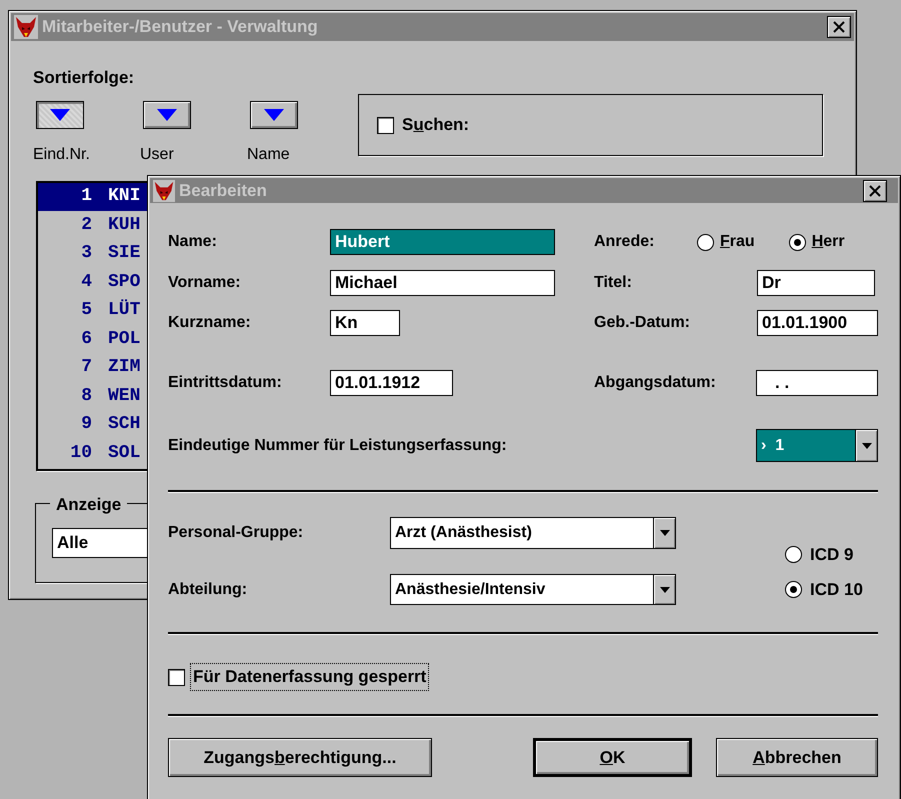  What do you see at coordinates (93, 453) in the screenshot?
I see `list-row: 10 SOL` at bounding box center [93, 453].